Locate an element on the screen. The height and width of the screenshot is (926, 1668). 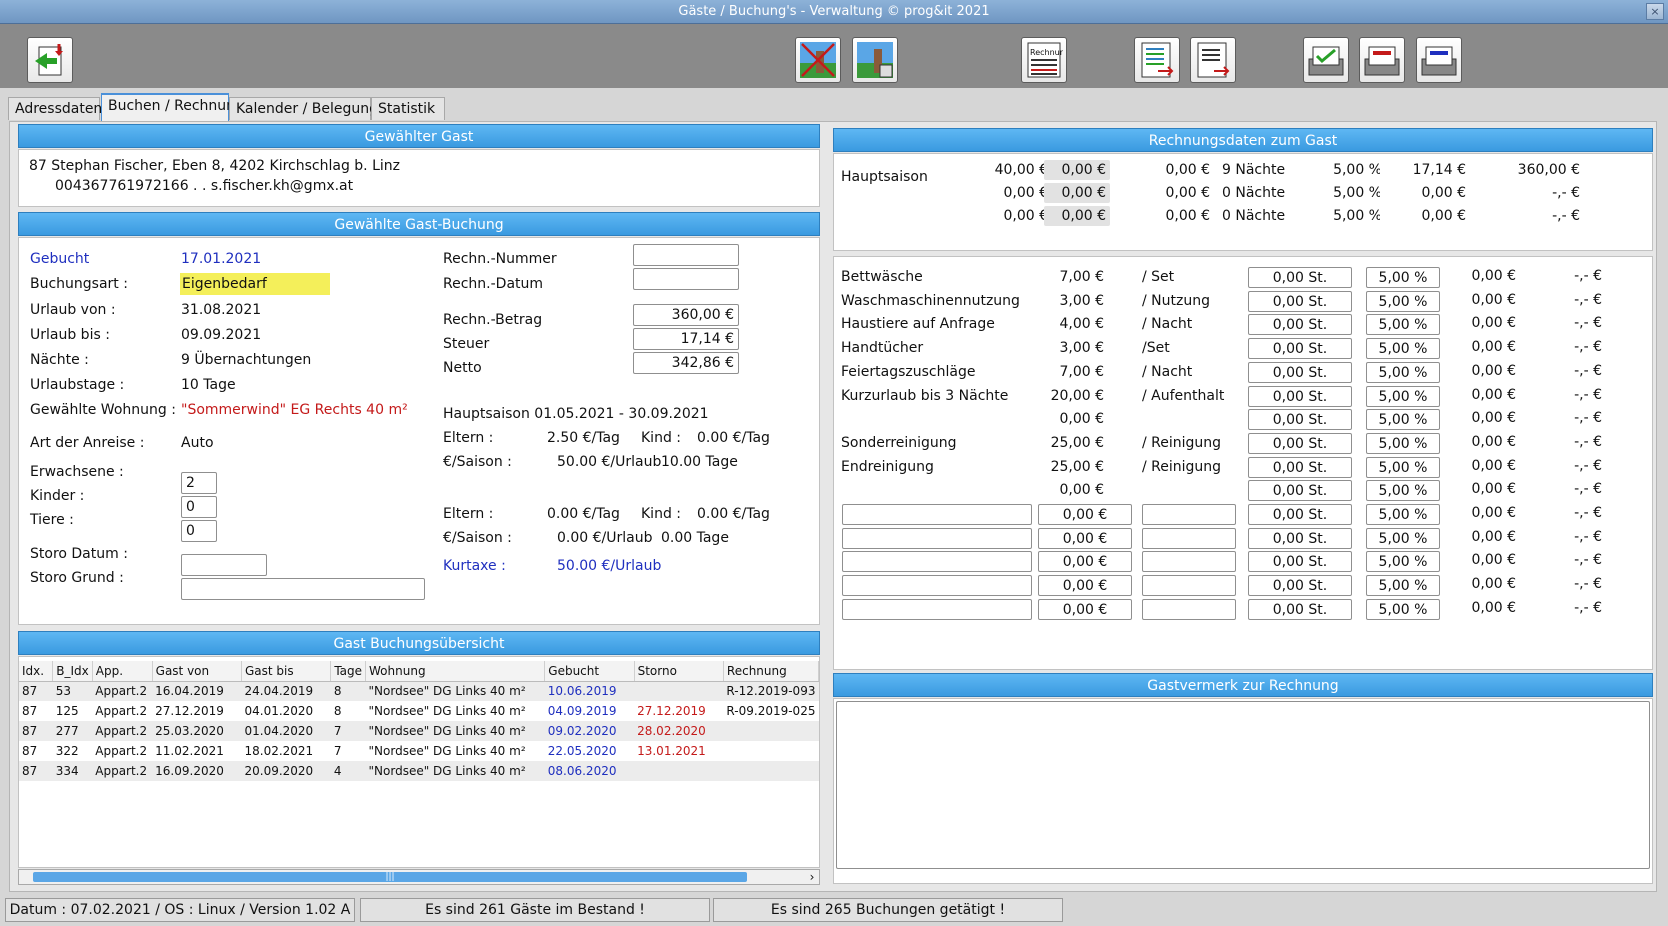
storo-datum-input is located at coordinates (224, 565).